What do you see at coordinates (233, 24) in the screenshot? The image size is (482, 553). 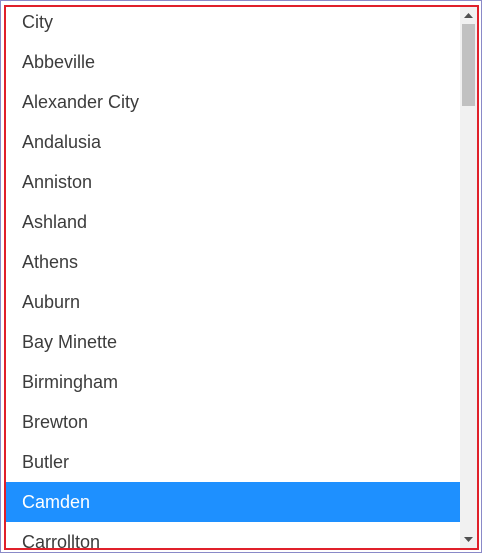 I see `option-city-placeholder: City` at bounding box center [233, 24].